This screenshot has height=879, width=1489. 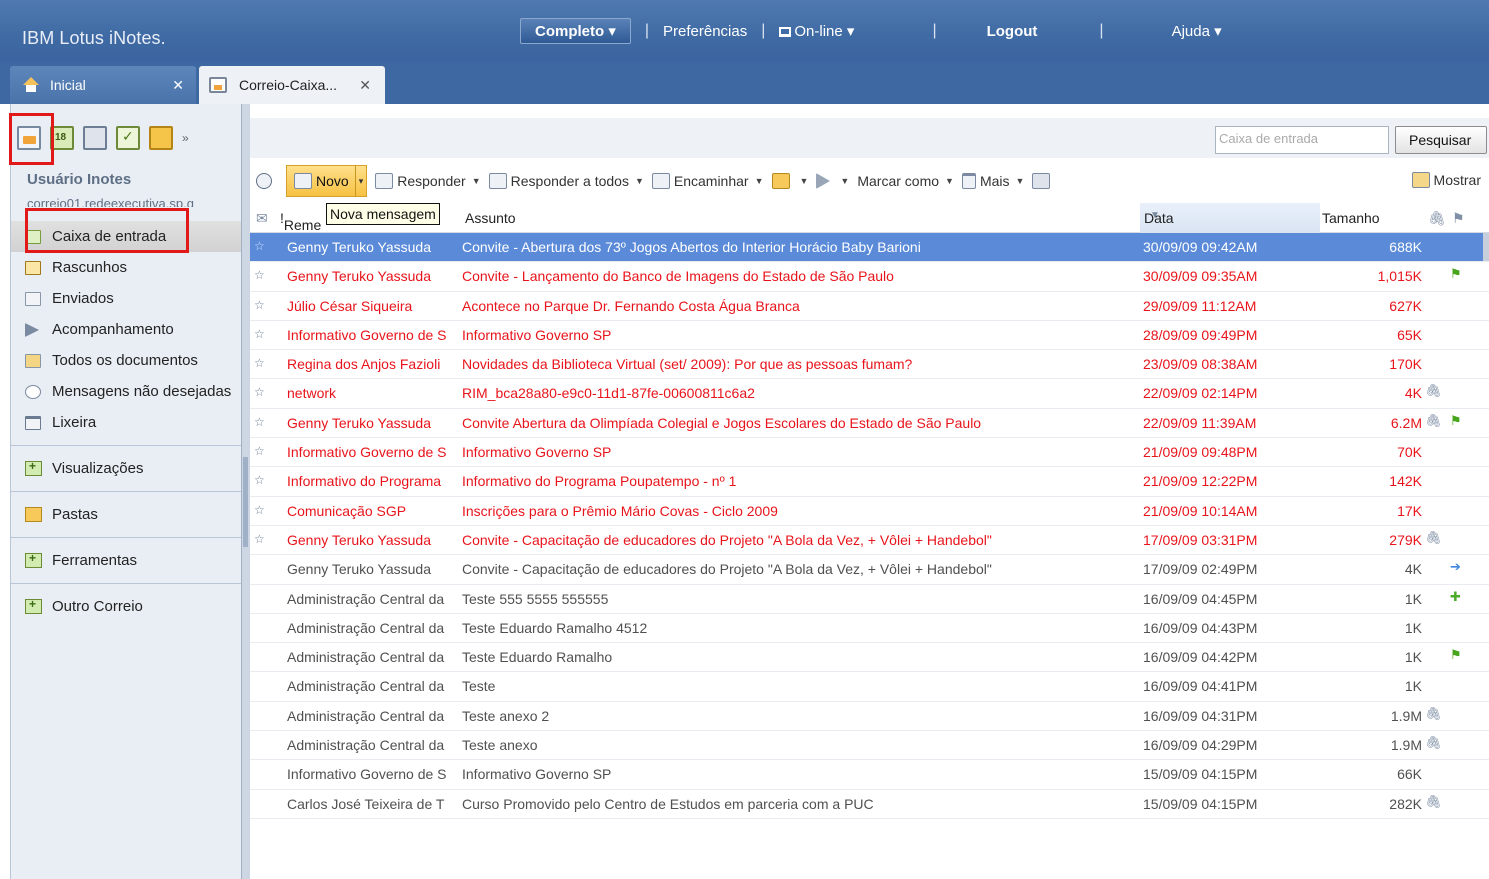 What do you see at coordinates (31, 85) in the screenshot?
I see `home-icon` at bounding box center [31, 85].